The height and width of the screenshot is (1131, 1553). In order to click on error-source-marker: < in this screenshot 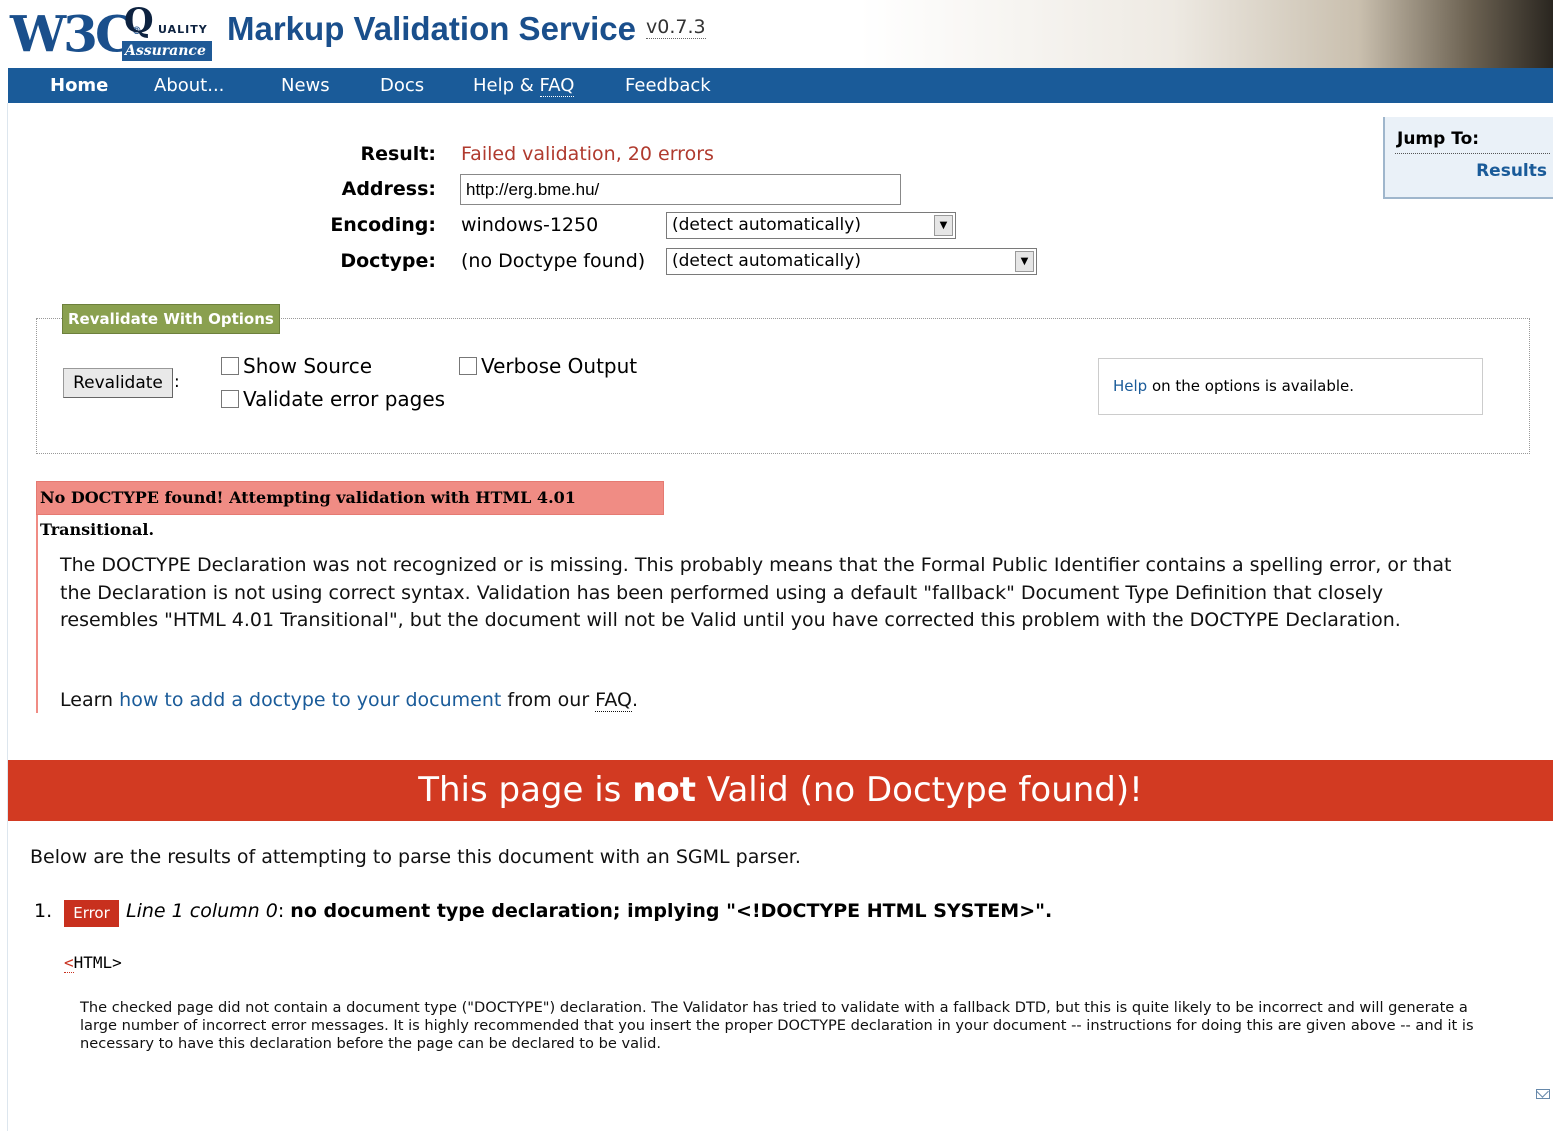, I will do `click(69, 963)`.